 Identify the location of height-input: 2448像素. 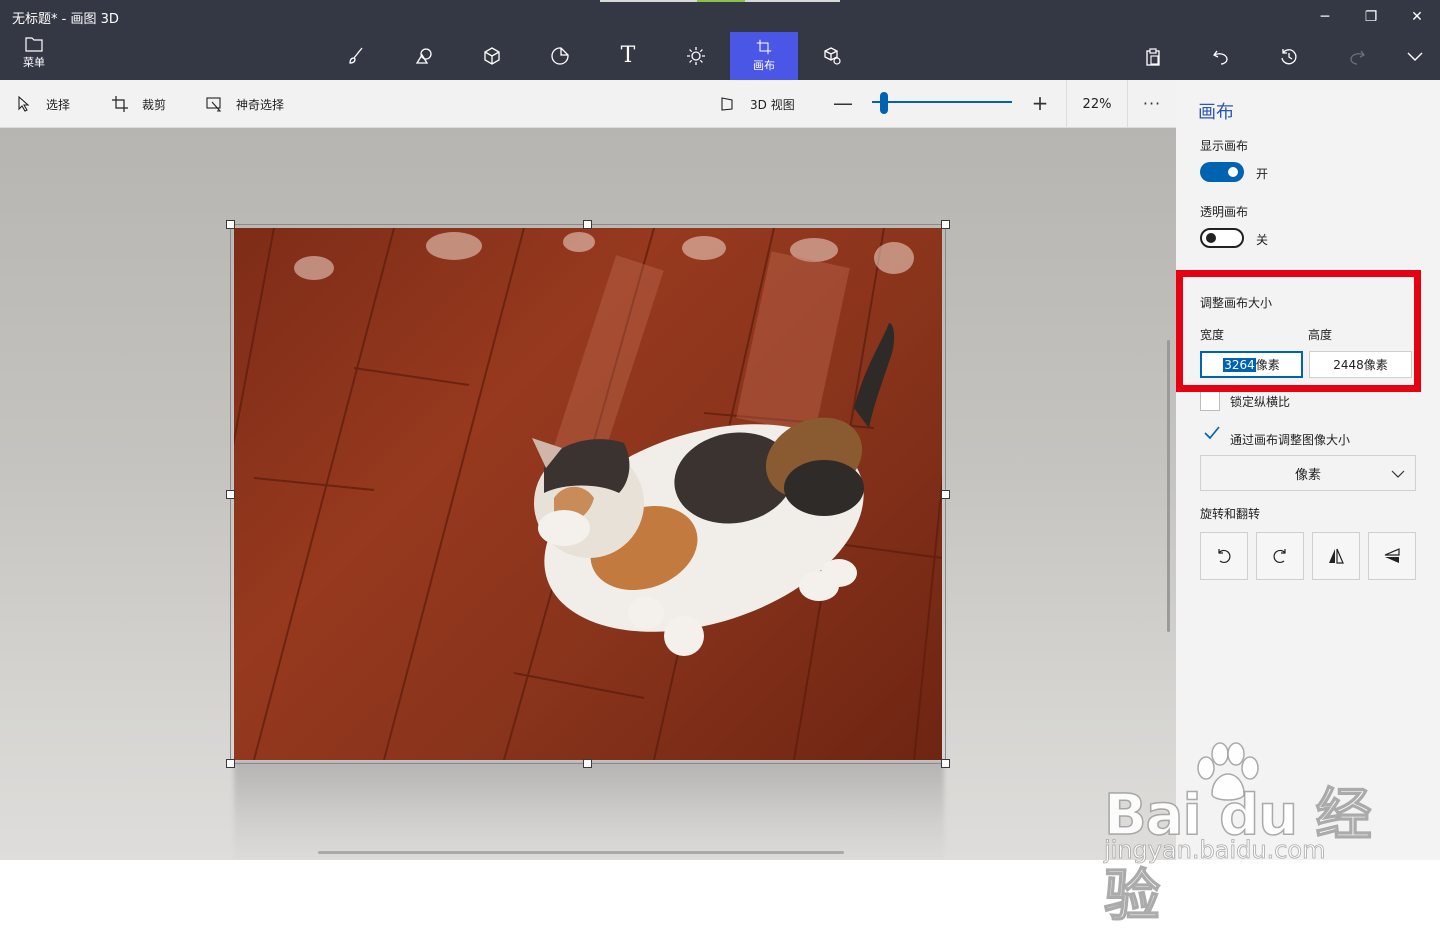
(1360, 364).